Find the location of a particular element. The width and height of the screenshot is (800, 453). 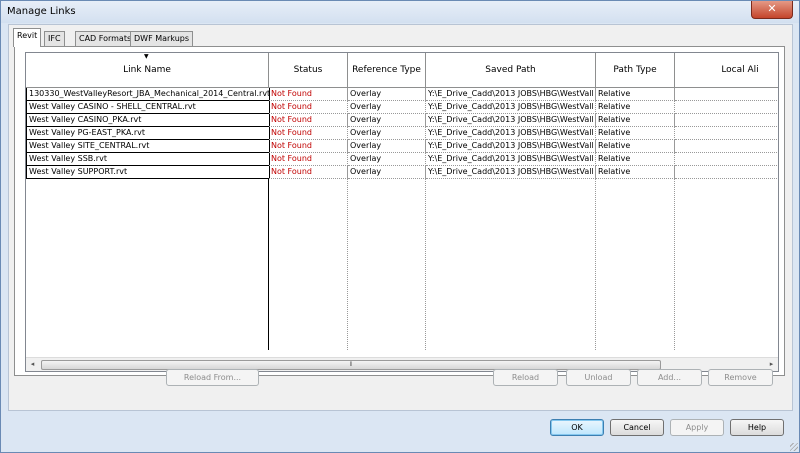

reload-button: Reload is located at coordinates (525, 377).